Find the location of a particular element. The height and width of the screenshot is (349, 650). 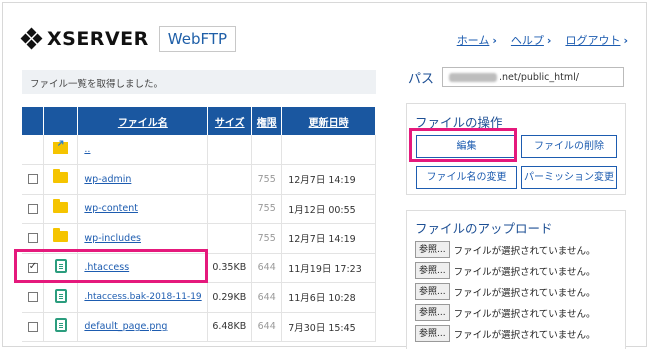

change-permission-button: パーミッション変更 is located at coordinates (569, 177).